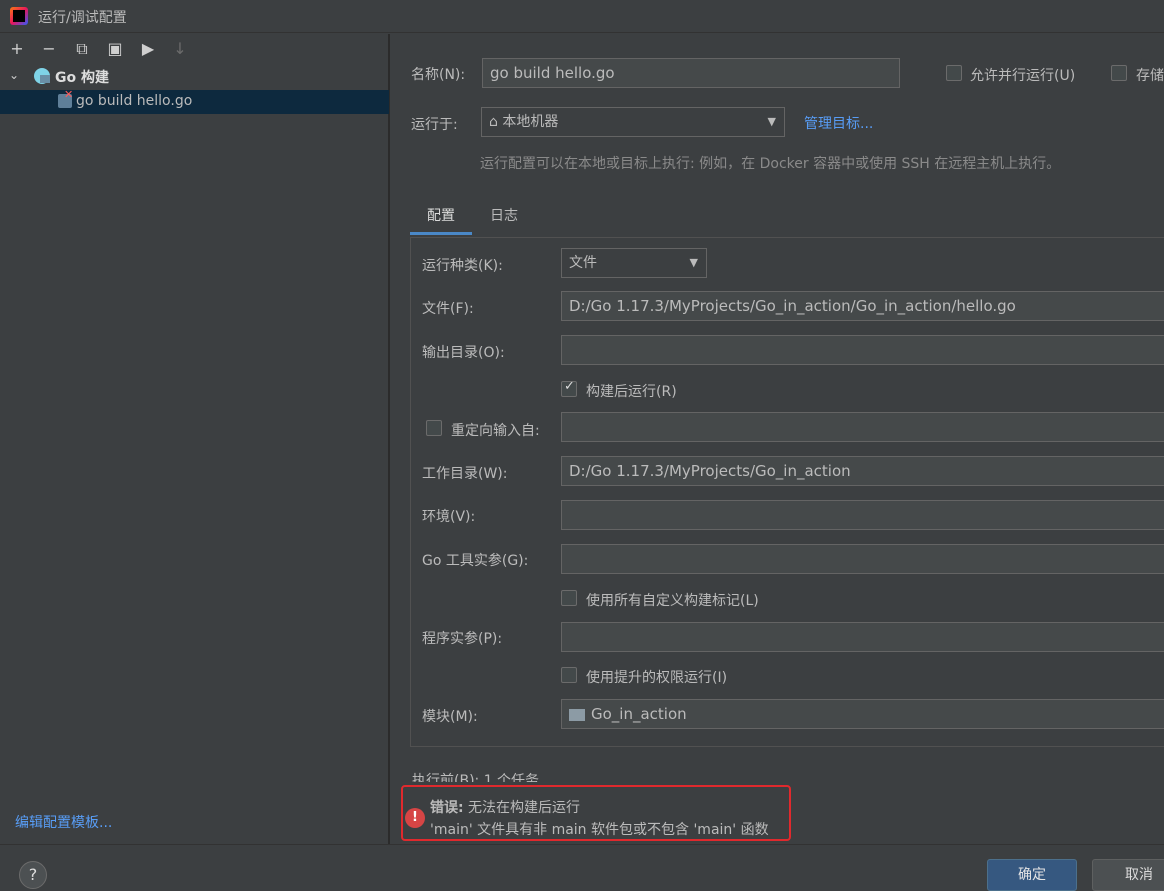 Image resolution: width=1164 pixels, height=891 pixels. Describe the element at coordinates (441, 233) in the screenshot. I see `active-tab-indicator` at that location.